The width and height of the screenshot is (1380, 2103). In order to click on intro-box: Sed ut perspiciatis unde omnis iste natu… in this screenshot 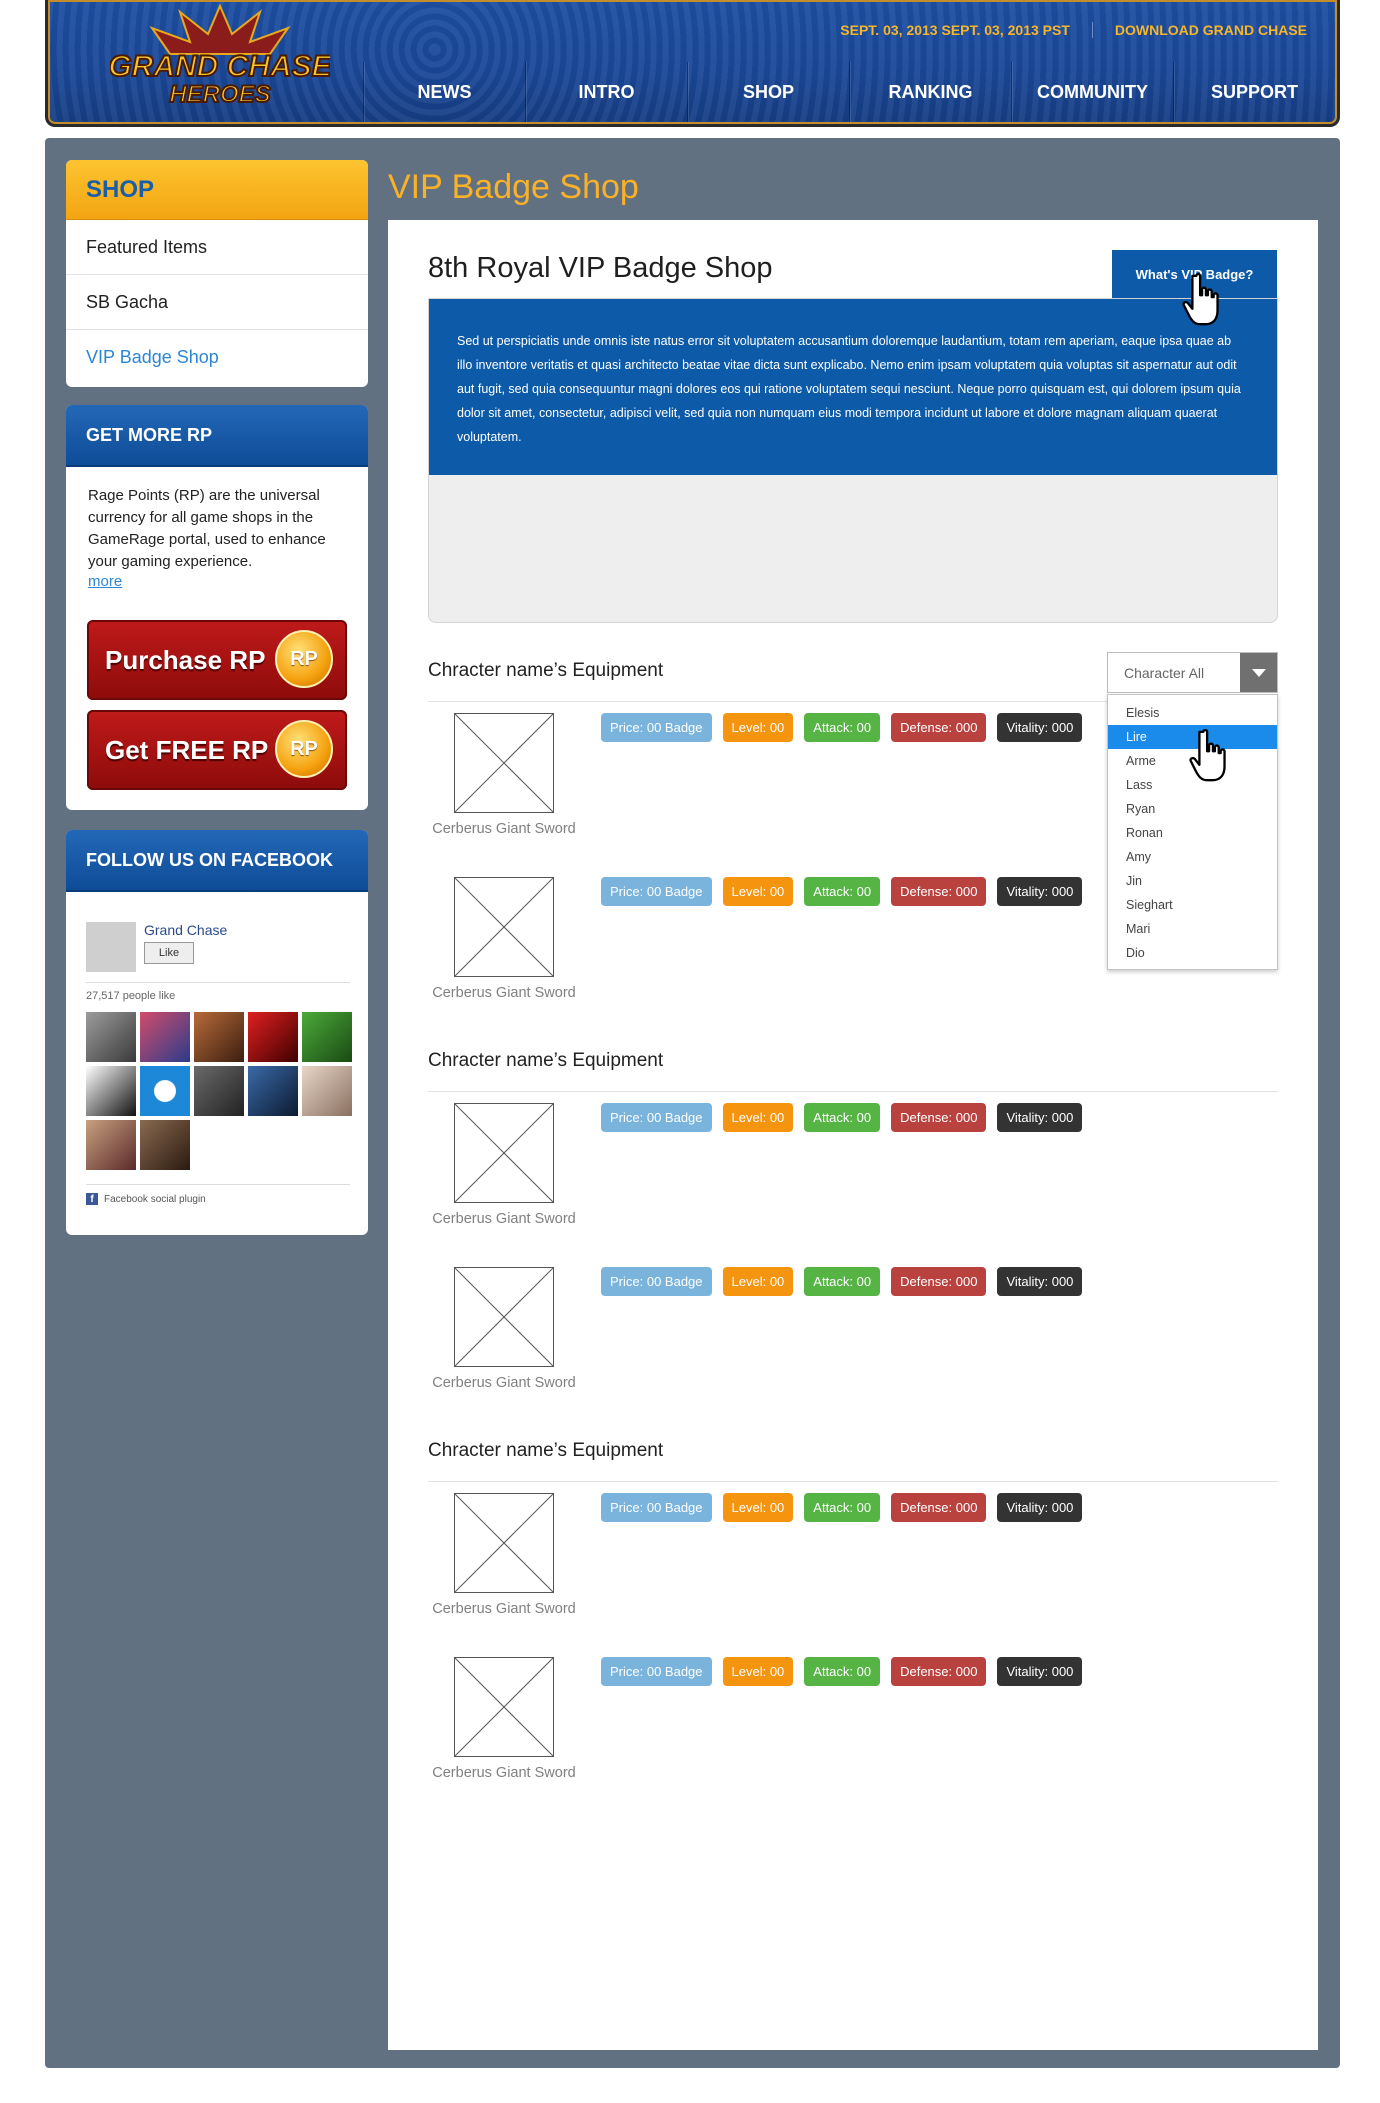, I will do `click(853, 460)`.